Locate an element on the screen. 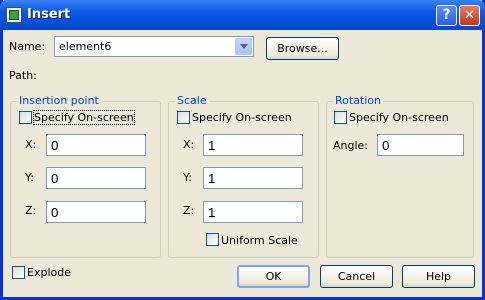 Image resolution: width=485 pixels, height=300 pixels. window-title: Insert is located at coordinates (49, 14).